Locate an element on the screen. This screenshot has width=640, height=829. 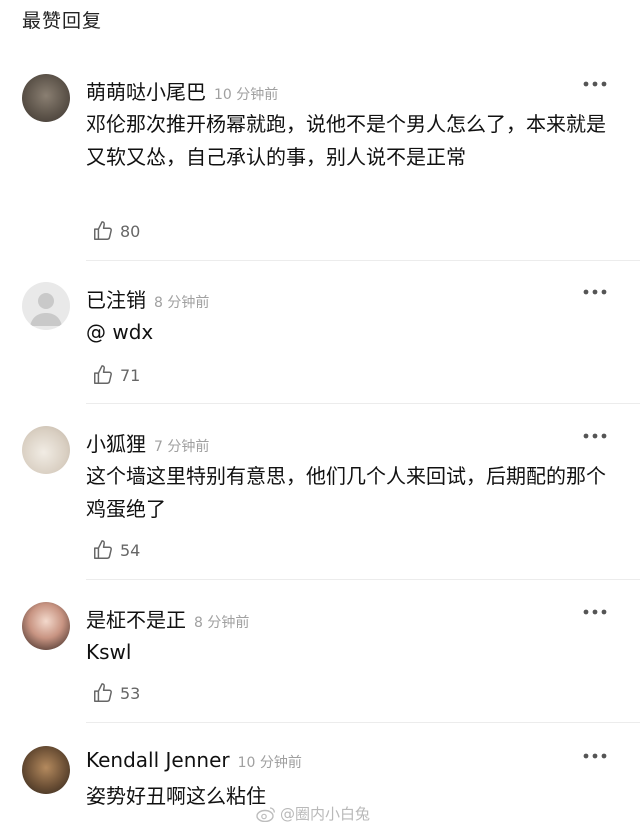
comment-header: 萌萌哒小尾巴 10 分钟前 is located at coordinates (182, 90).